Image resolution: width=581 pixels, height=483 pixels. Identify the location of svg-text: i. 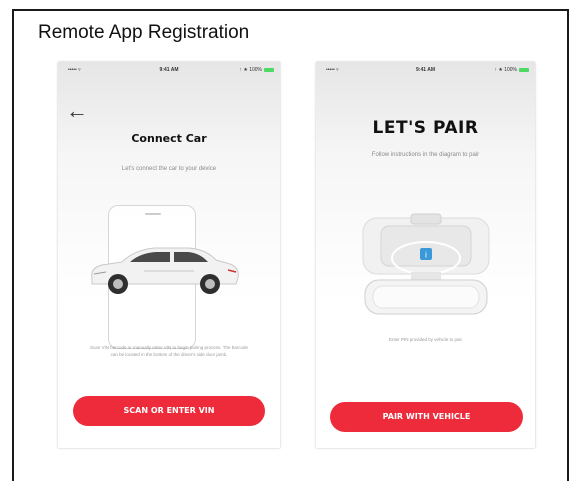
(426, 255).